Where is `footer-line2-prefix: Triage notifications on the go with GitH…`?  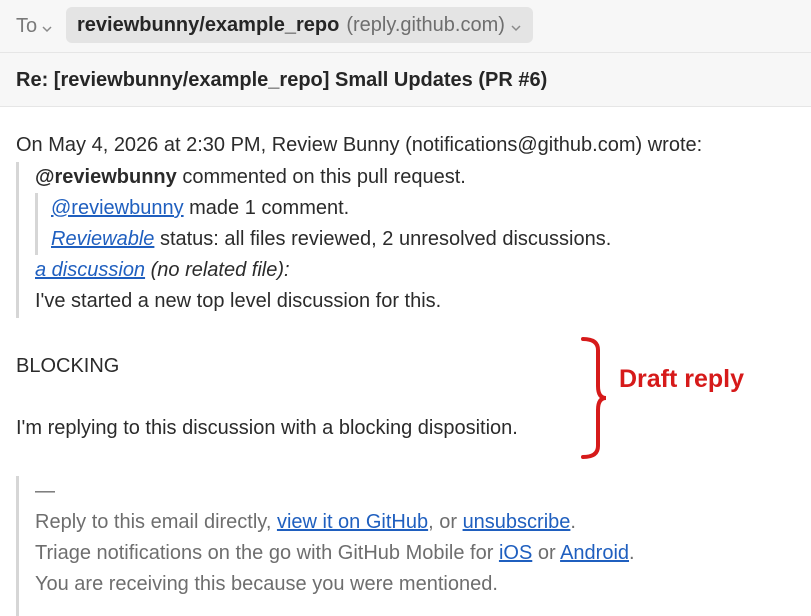 footer-line2-prefix: Triage notifications on the go with GitH… is located at coordinates (267, 553).